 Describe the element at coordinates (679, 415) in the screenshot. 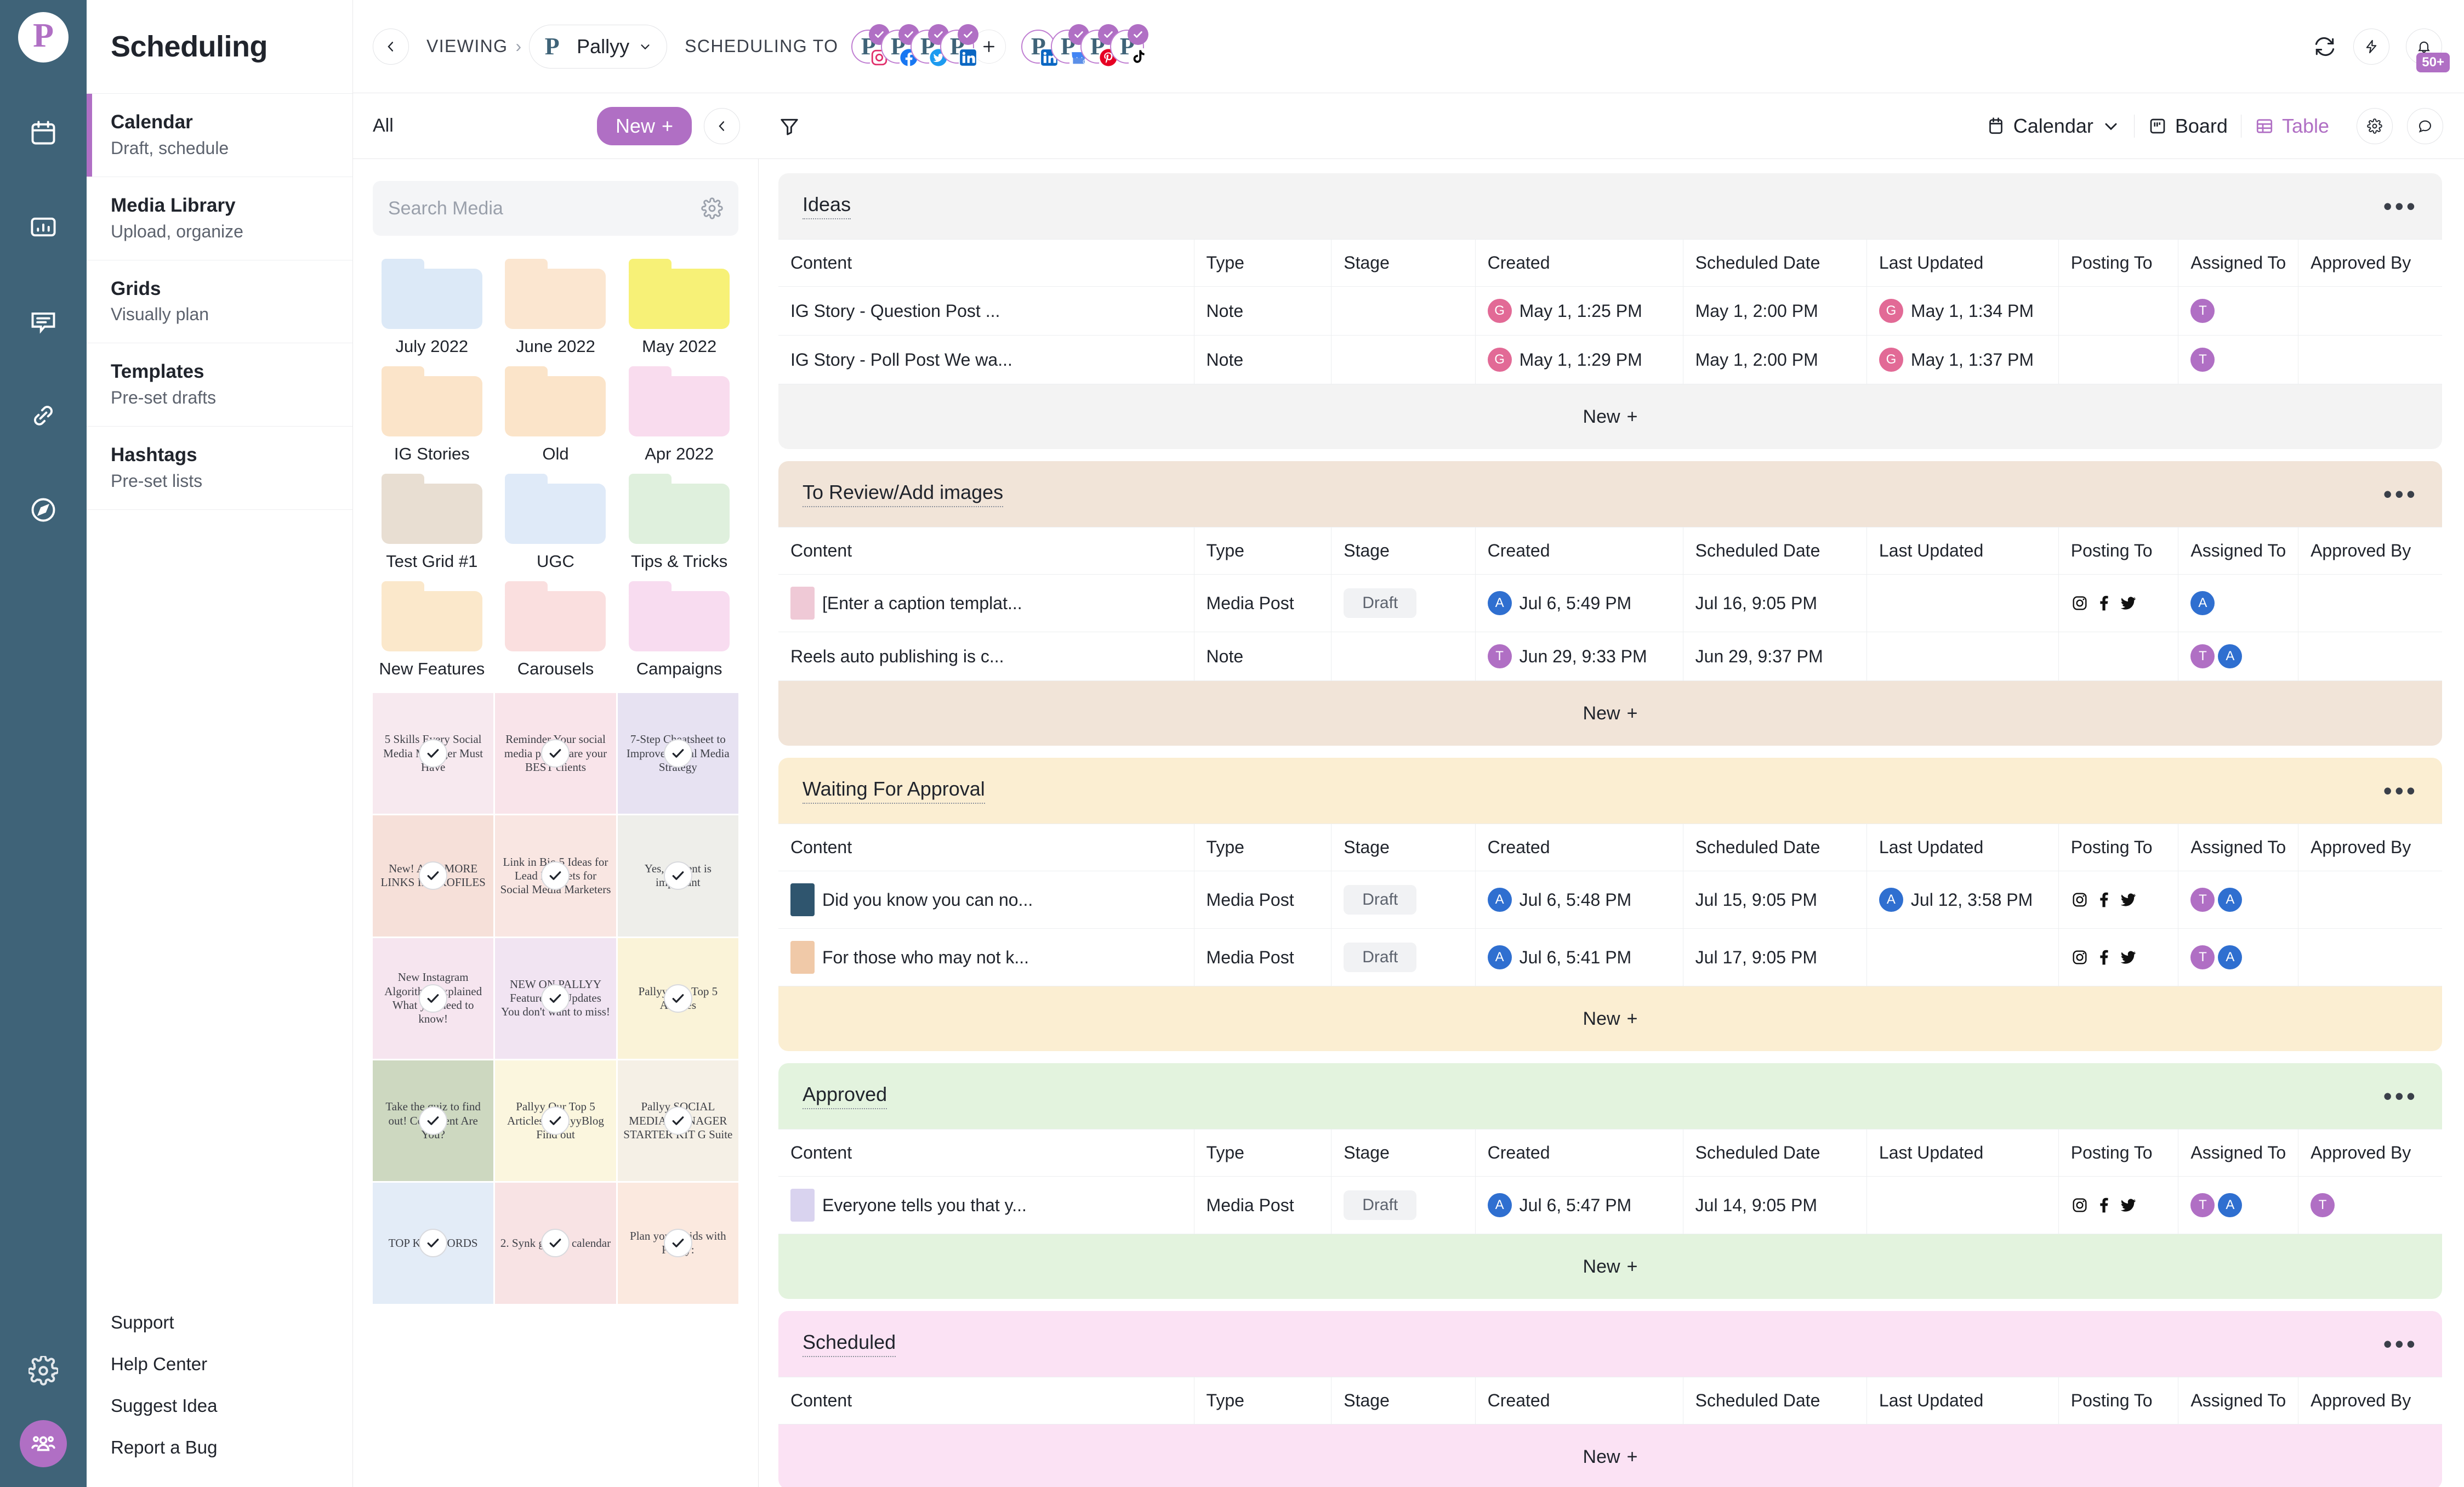

I see `media-folder: Apr 2022` at that location.